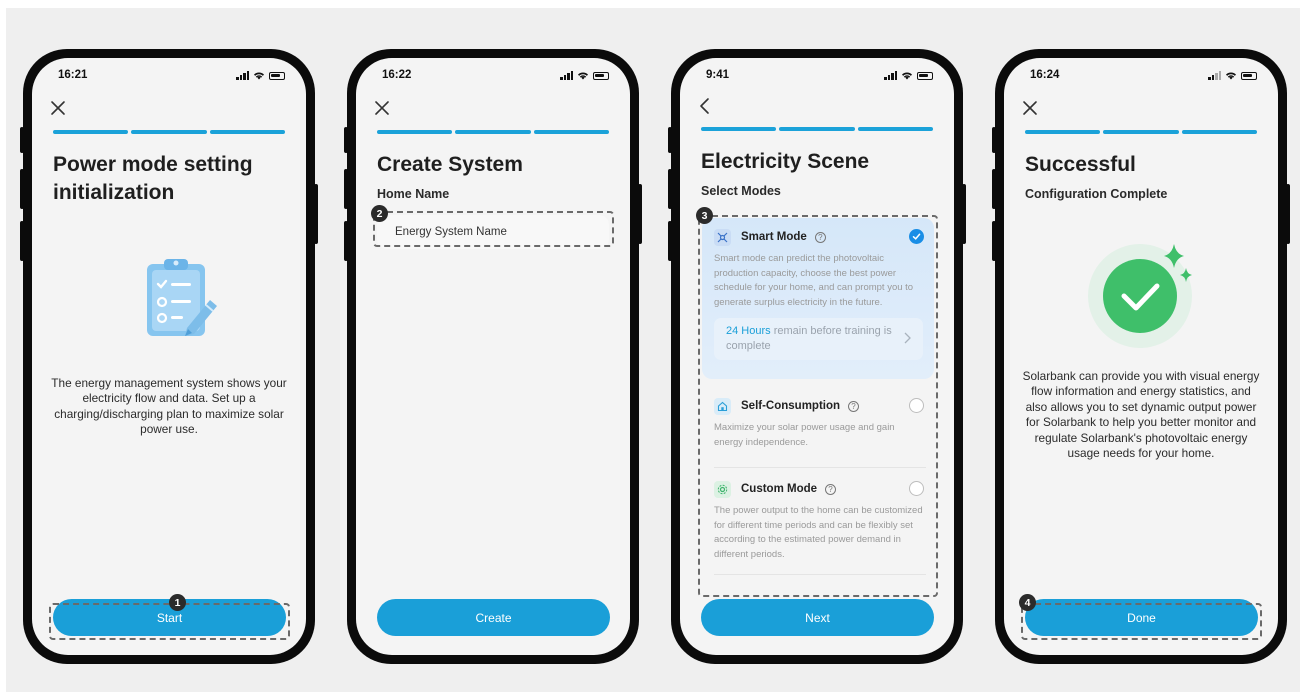 The image size is (1306, 698). I want to click on home-name-label: Home Name, so click(413, 194).